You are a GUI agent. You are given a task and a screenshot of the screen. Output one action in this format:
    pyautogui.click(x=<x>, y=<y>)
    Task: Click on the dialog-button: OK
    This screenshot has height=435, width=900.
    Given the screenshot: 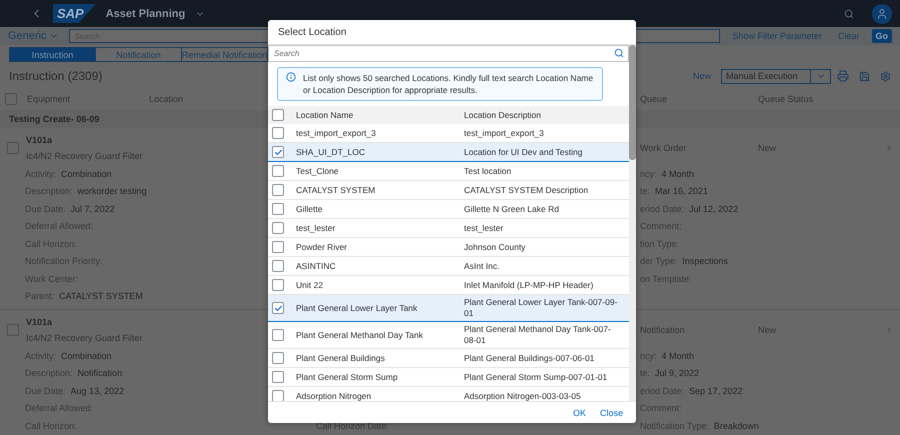 What is the action you would take?
    pyautogui.click(x=579, y=413)
    